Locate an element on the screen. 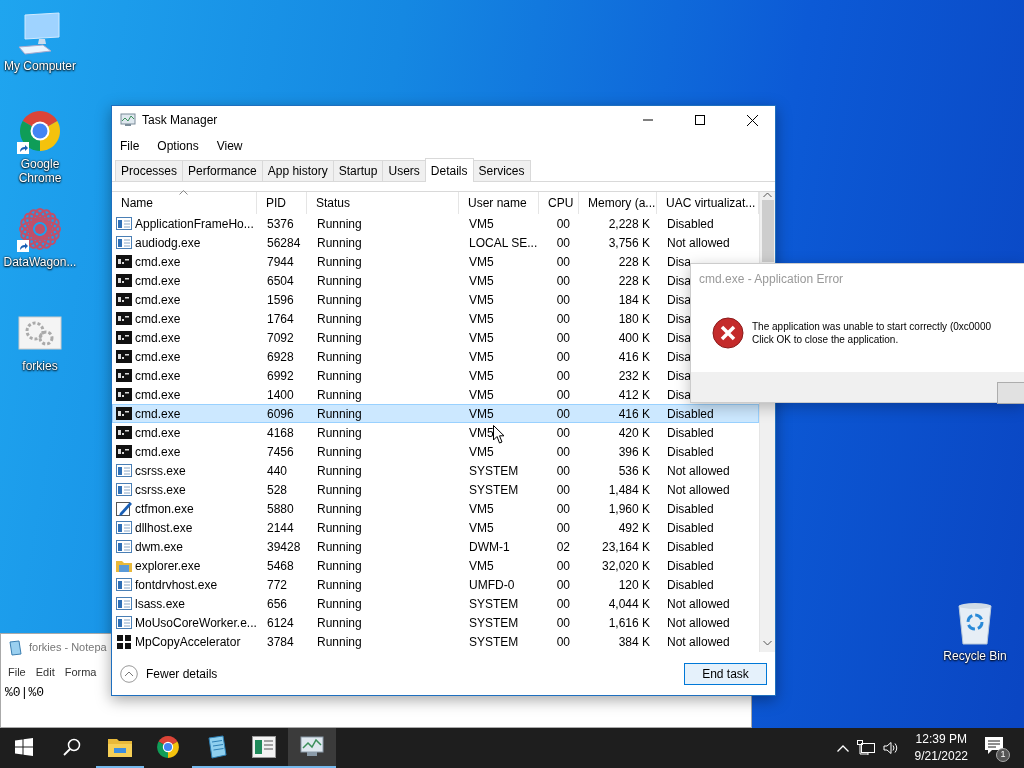  start-icon is located at coordinates (24, 747).